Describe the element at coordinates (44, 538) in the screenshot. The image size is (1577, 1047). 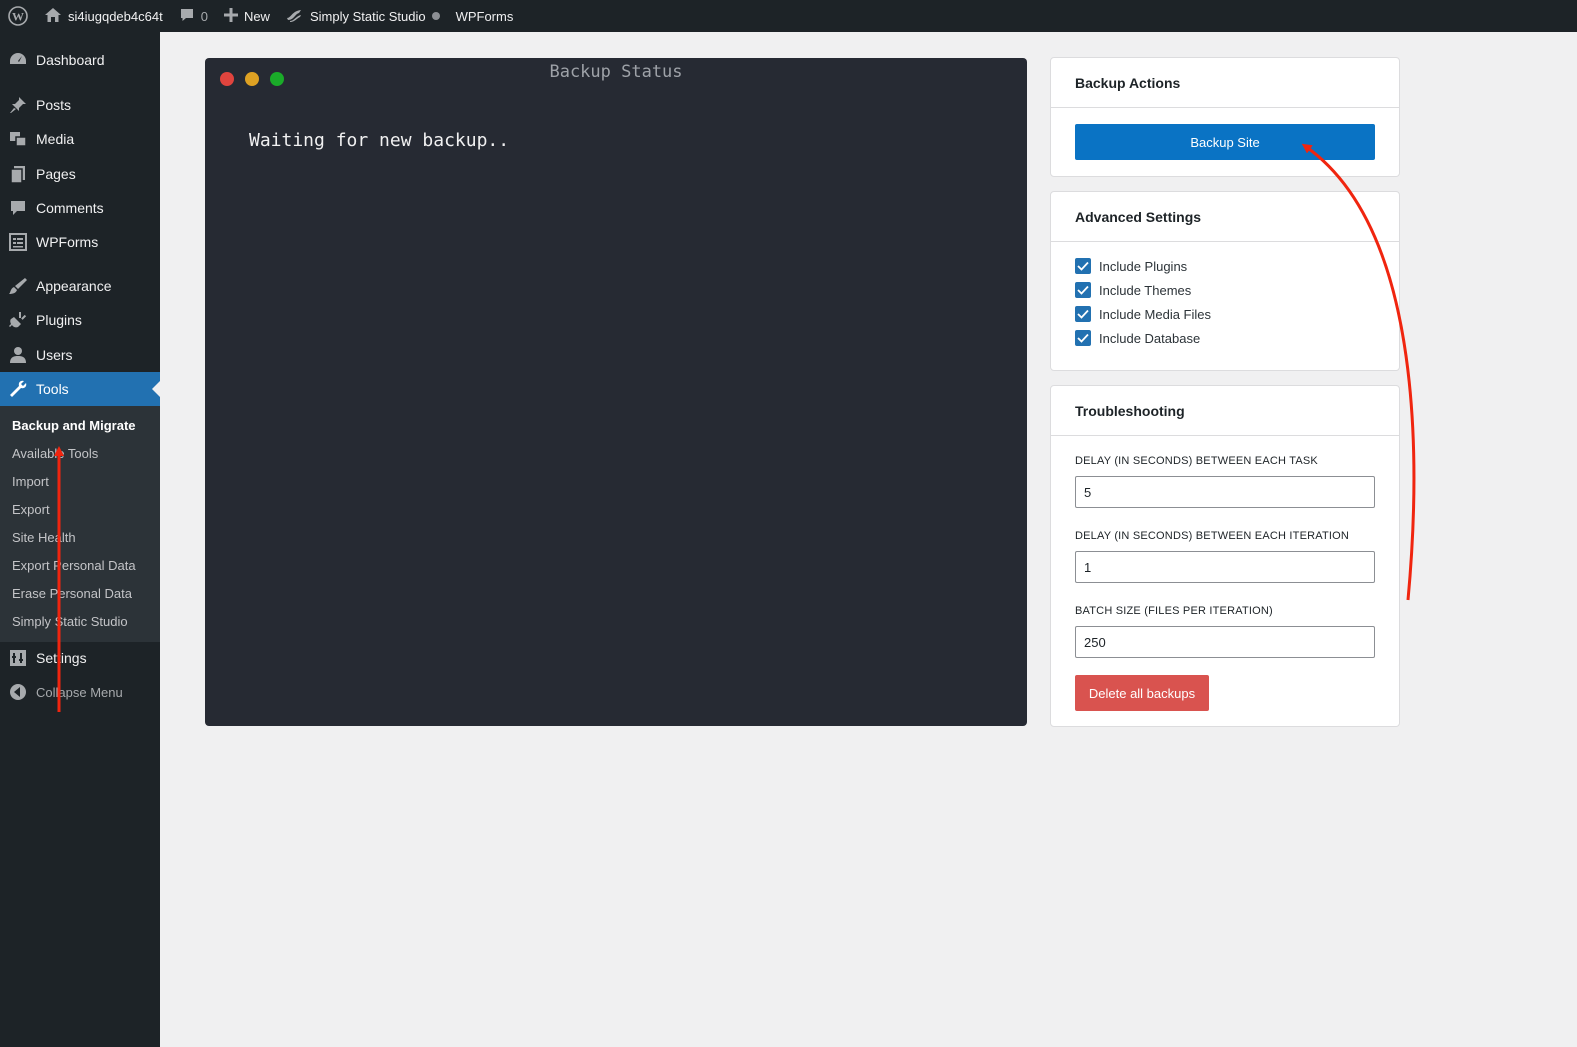
I see `submenu-item-site-health: Site Health` at that location.